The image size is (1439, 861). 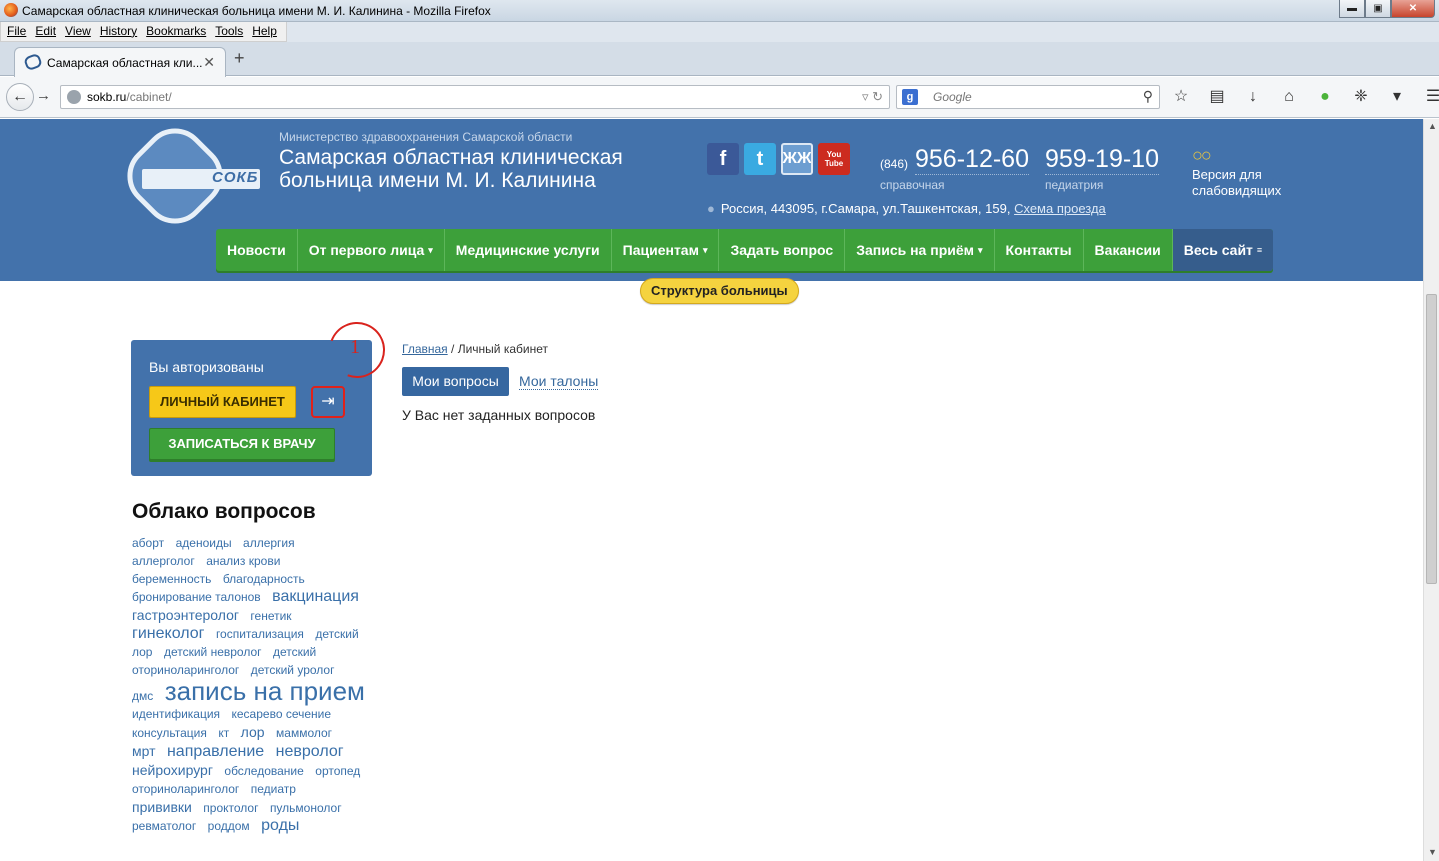 What do you see at coordinates (475, 97) in the screenshot?
I see `url-bar: sokb.ru/cabinet/ ▿ ↻` at bounding box center [475, 97].